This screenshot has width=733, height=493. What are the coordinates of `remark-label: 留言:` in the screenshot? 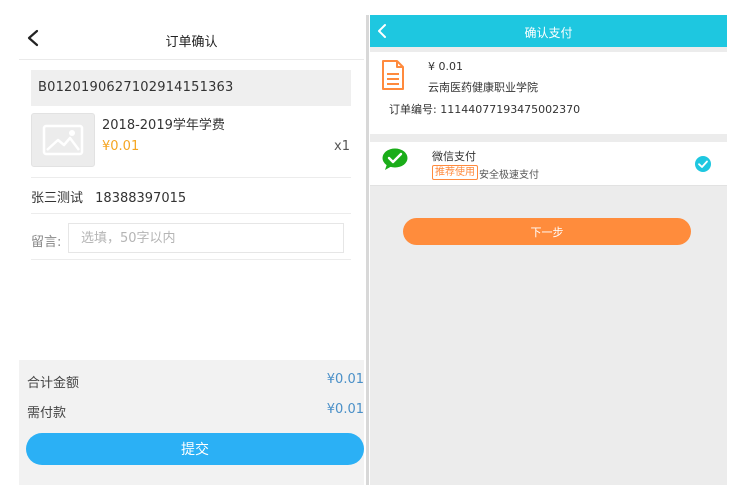 It's located at (46, 242).